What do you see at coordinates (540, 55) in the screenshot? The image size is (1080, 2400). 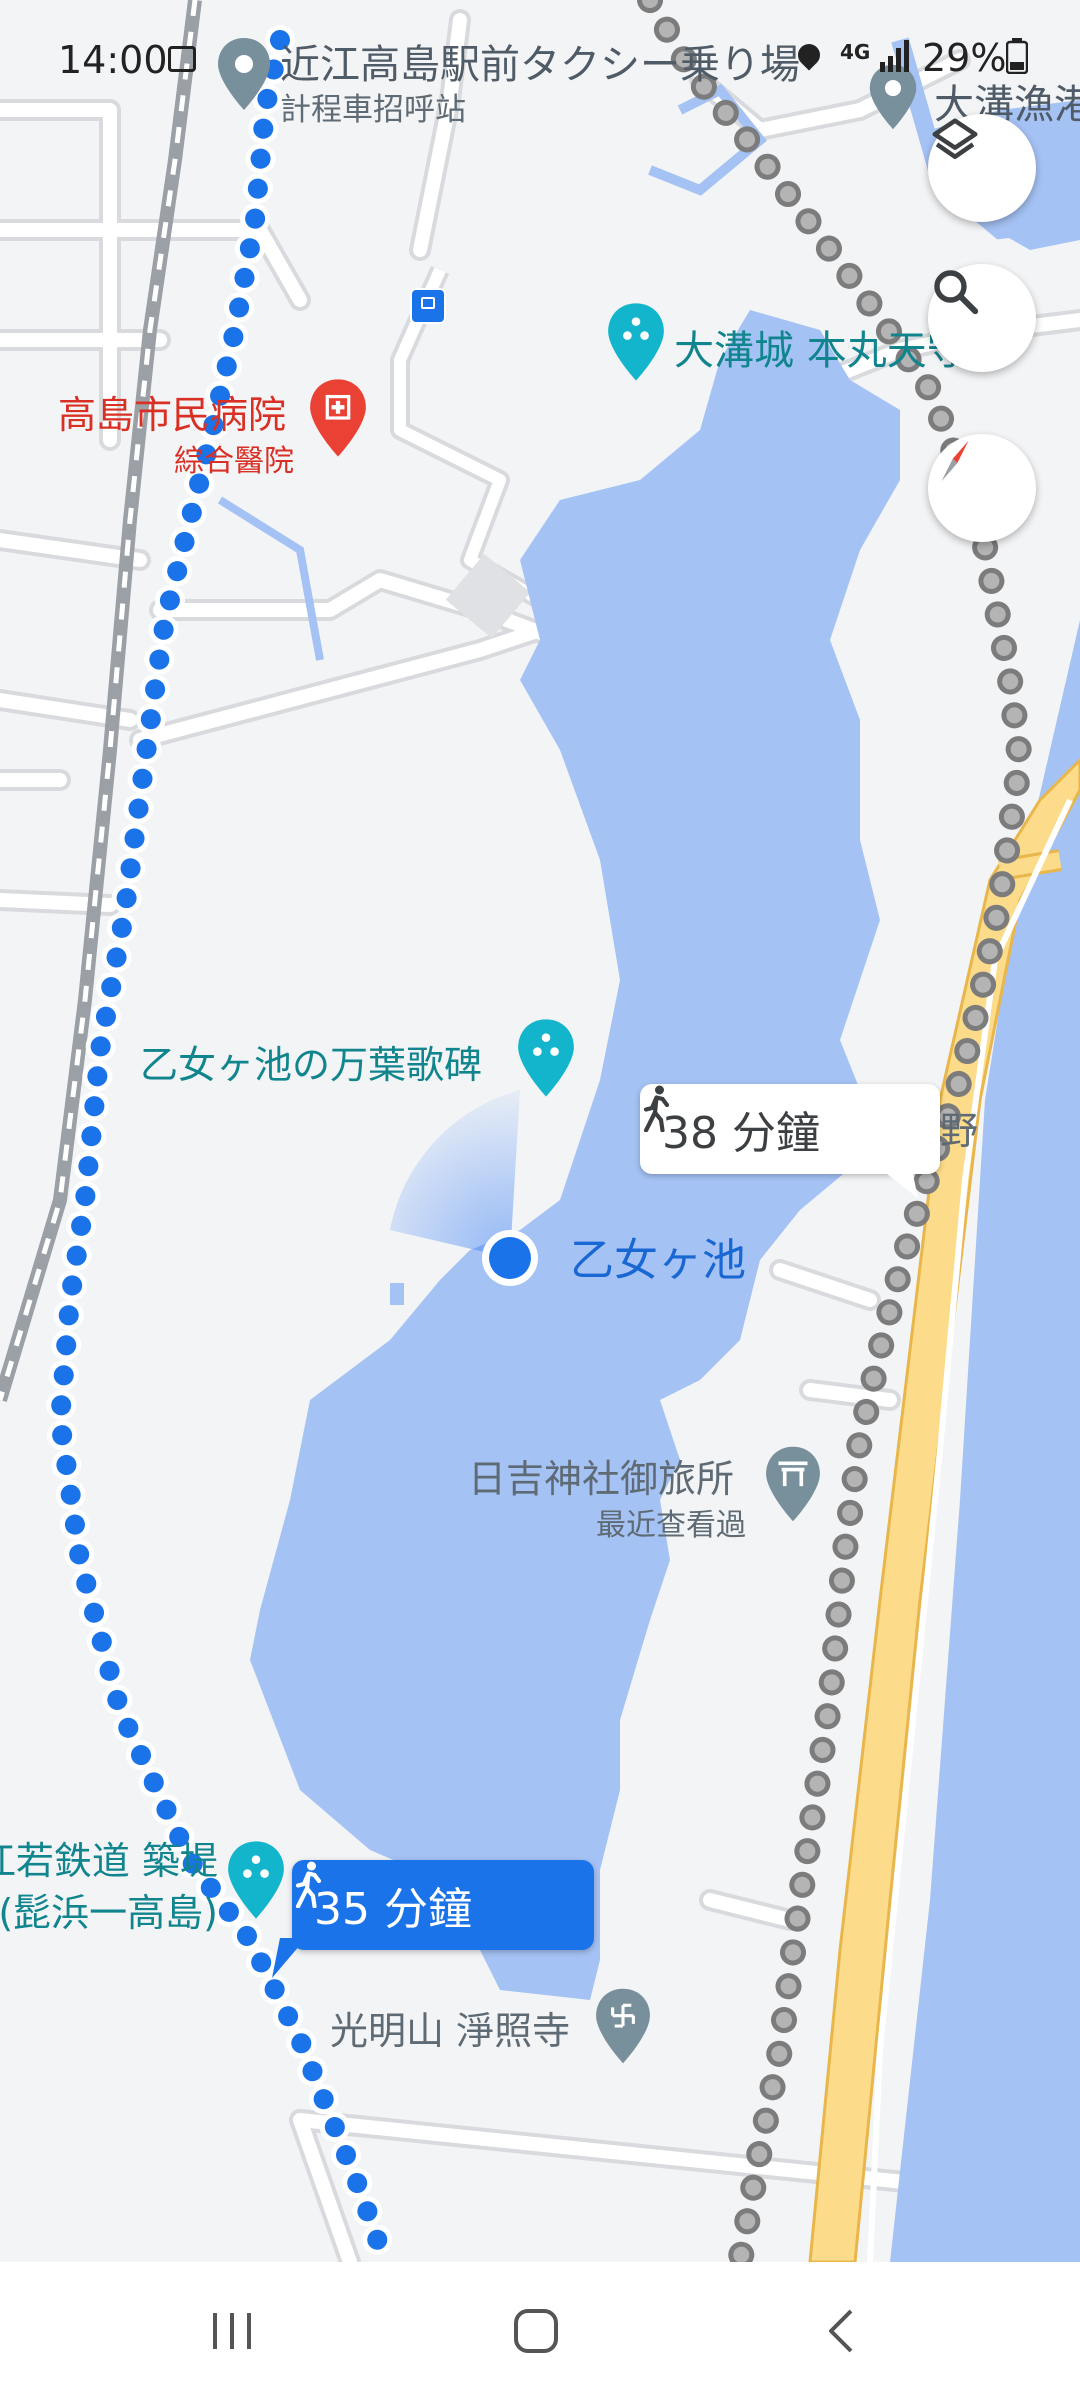 I see `status-bar: 14:00 4G 29%` at bounding box center [540, 55].